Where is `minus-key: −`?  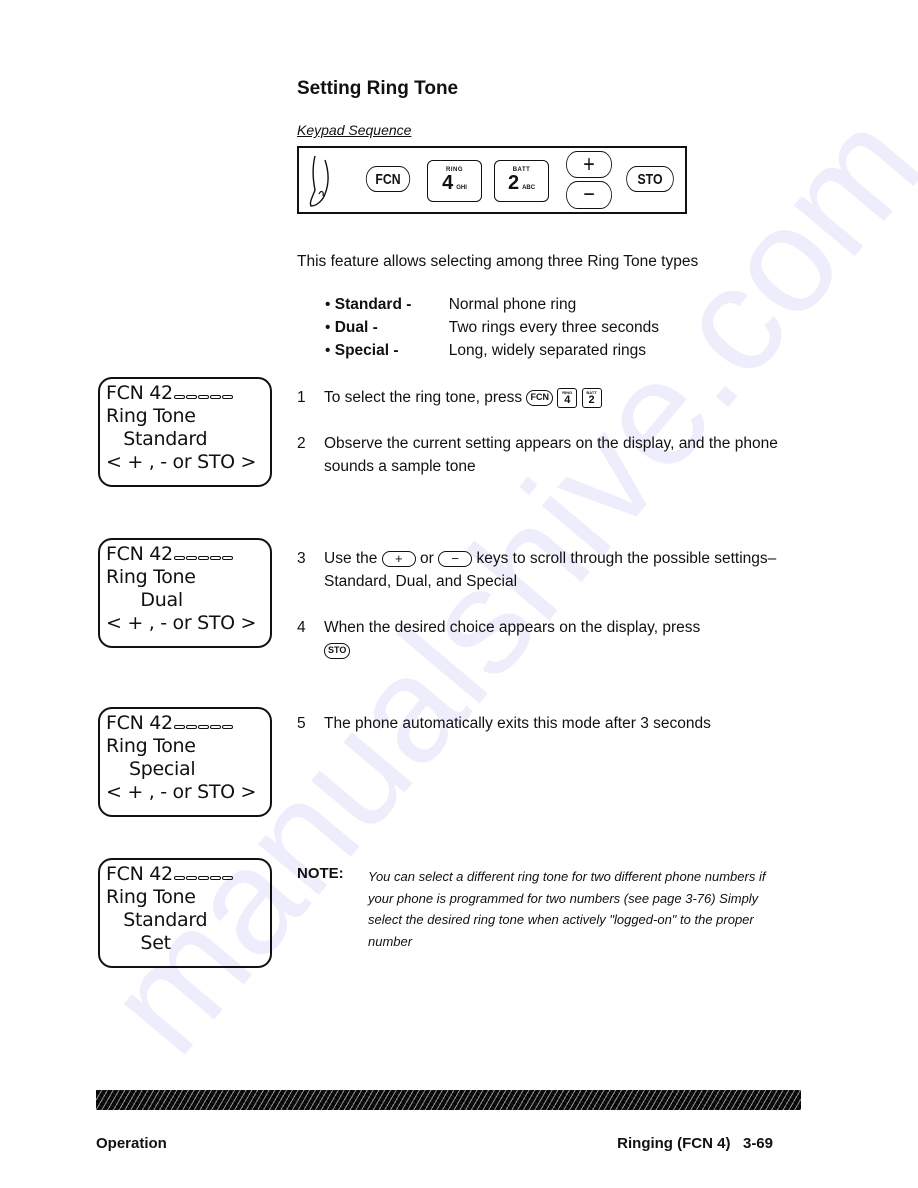
minus-key: − is located at coordinates (589, 195).